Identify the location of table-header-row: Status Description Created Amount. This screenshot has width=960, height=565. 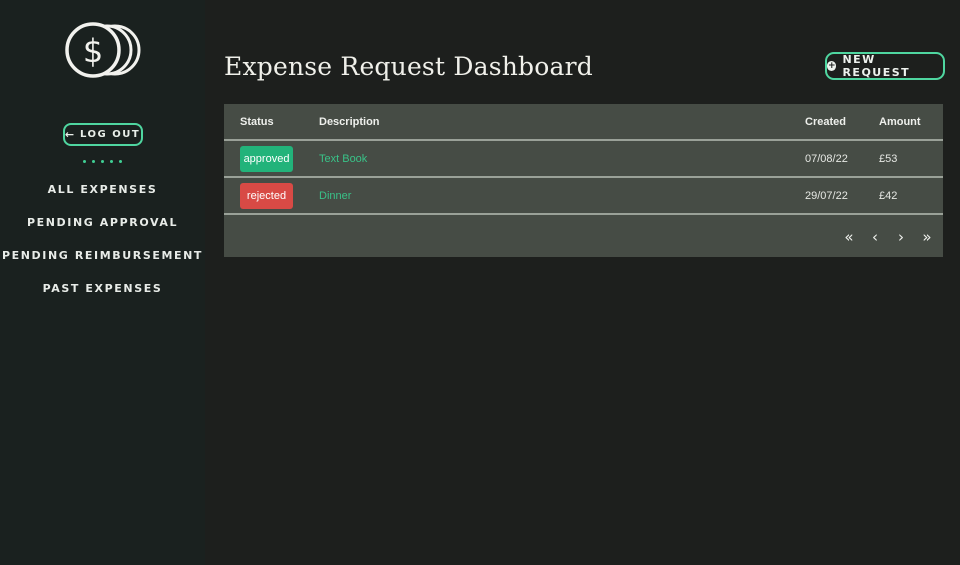
(583, 122).